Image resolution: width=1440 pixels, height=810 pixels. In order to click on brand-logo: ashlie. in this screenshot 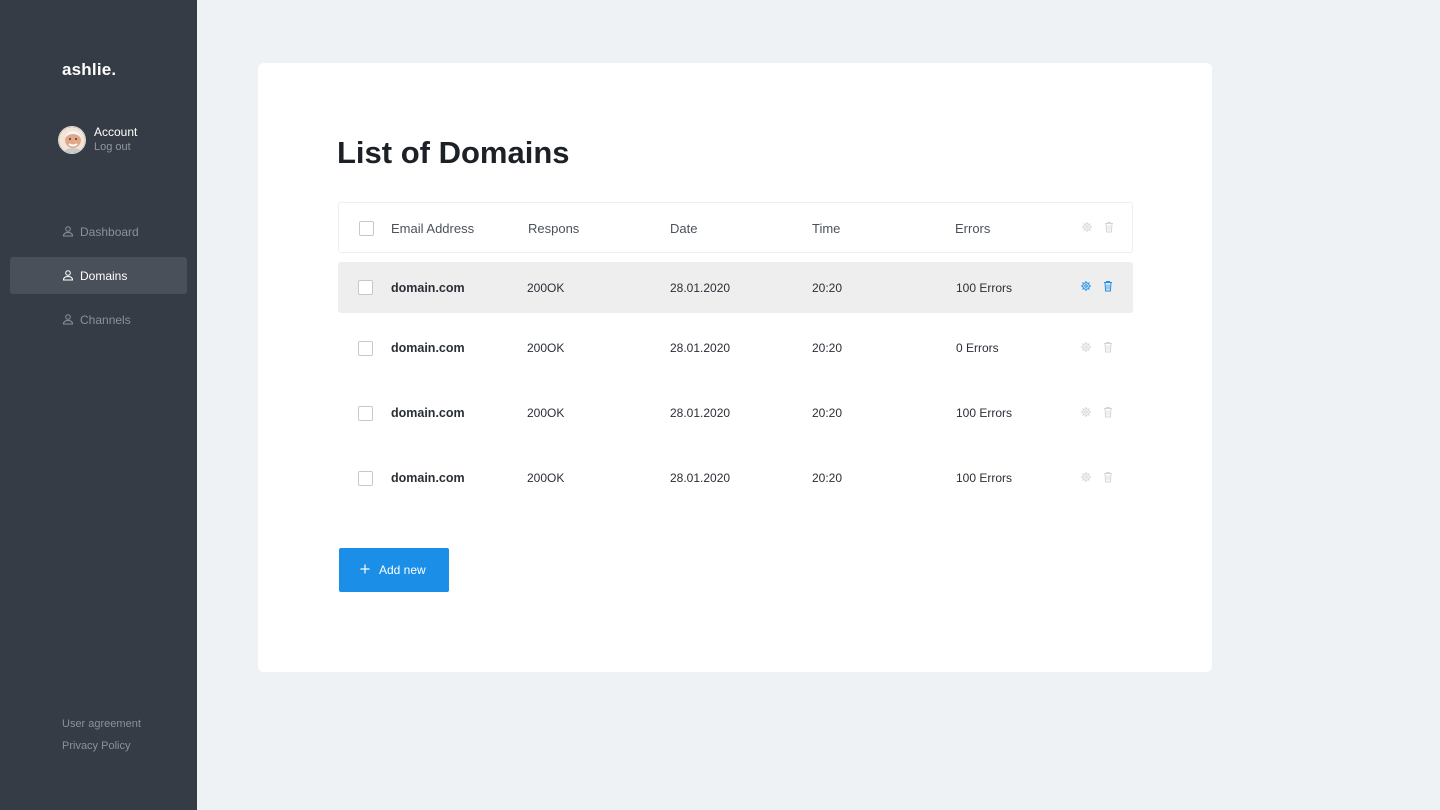, I will do `click(89, 70)`.